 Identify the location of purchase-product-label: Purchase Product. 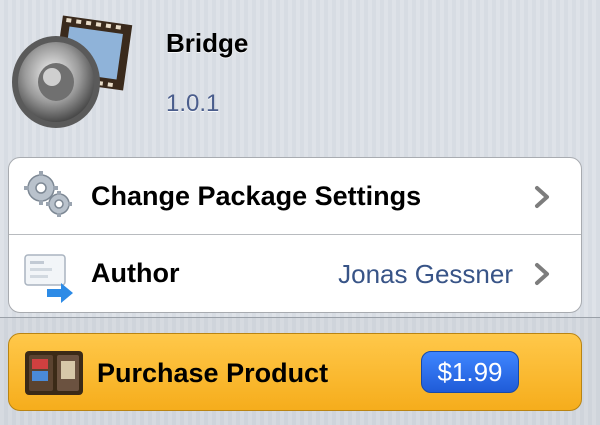
(213, 373).